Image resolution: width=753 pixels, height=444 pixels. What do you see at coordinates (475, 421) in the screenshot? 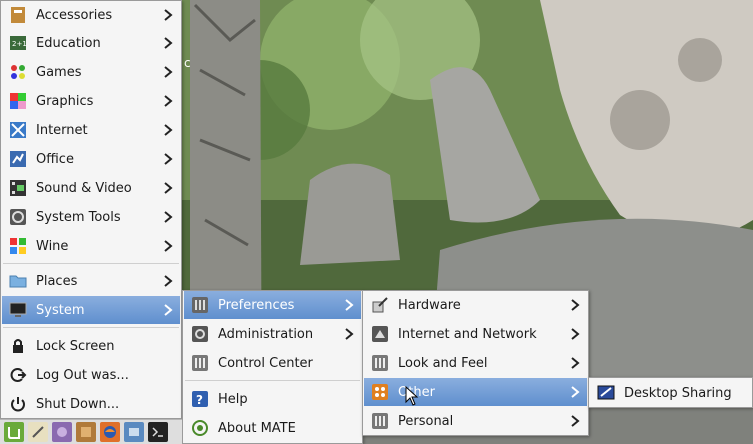
I see `menu-item-personal: Personal` at bounding box center [475, 421].